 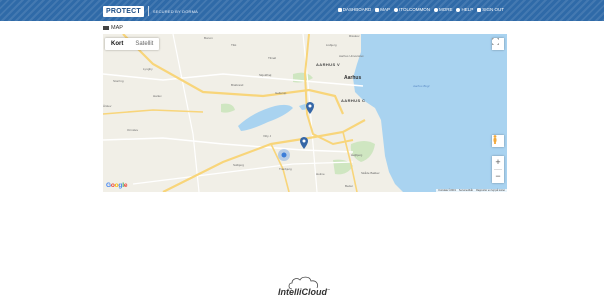 I want to click on place-label: Gellerup, so click(x=281, y=93).